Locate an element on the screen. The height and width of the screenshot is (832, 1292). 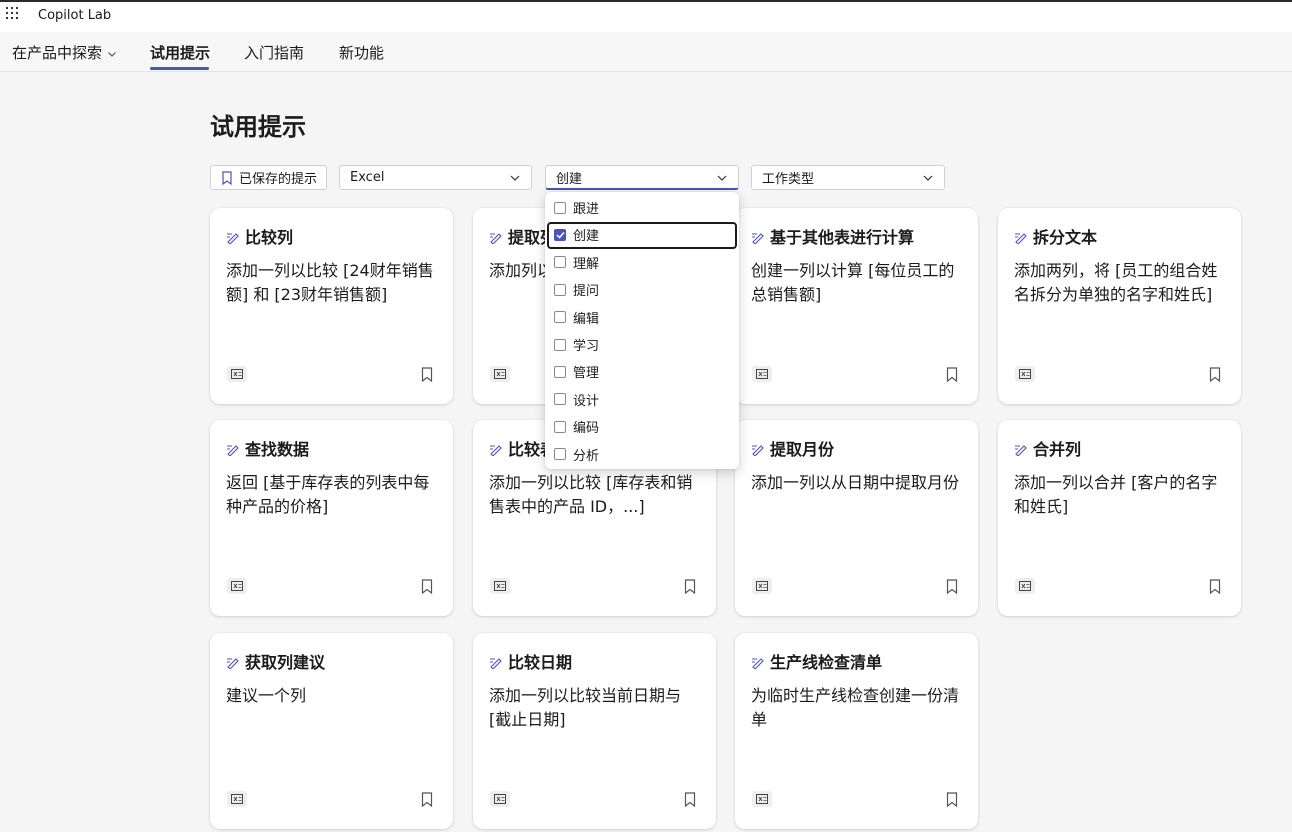
task-option: 提问 is located at coordinates (642, 289).